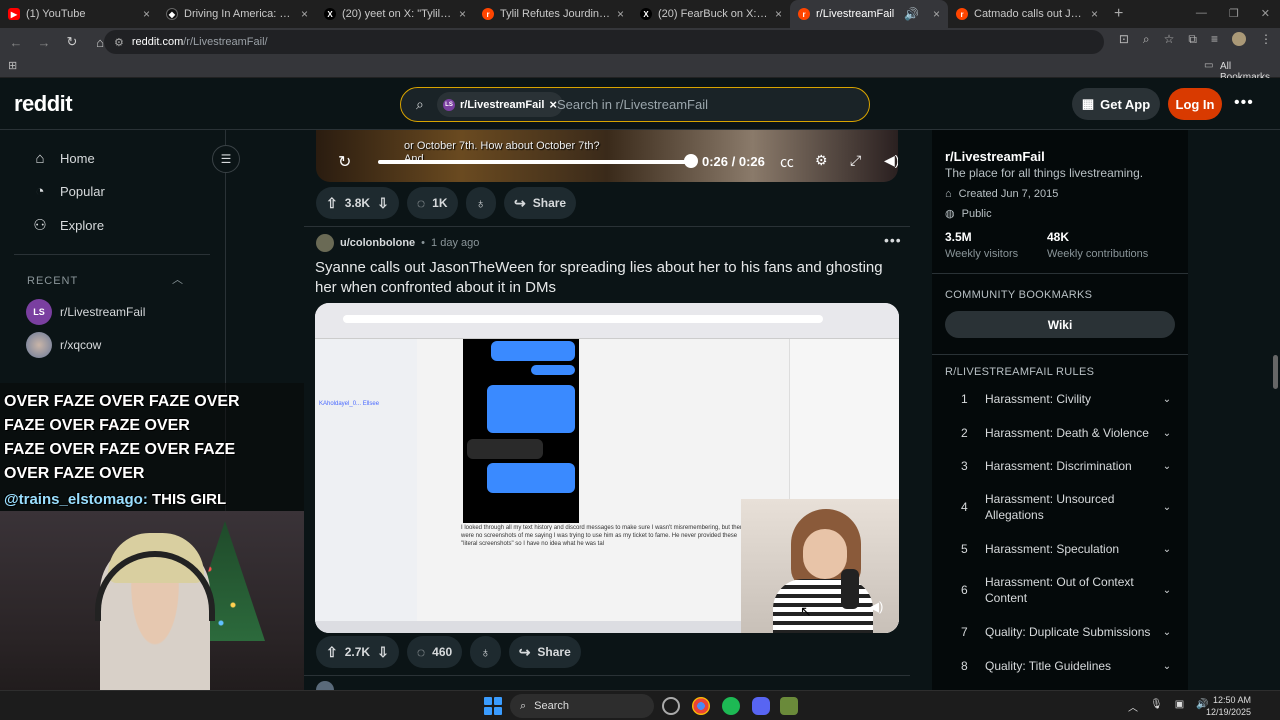  What do you see at coordinates (63, 345) in the screenshot?
I see `recent-item: r/xqcow` at bounding box center [63, 345].